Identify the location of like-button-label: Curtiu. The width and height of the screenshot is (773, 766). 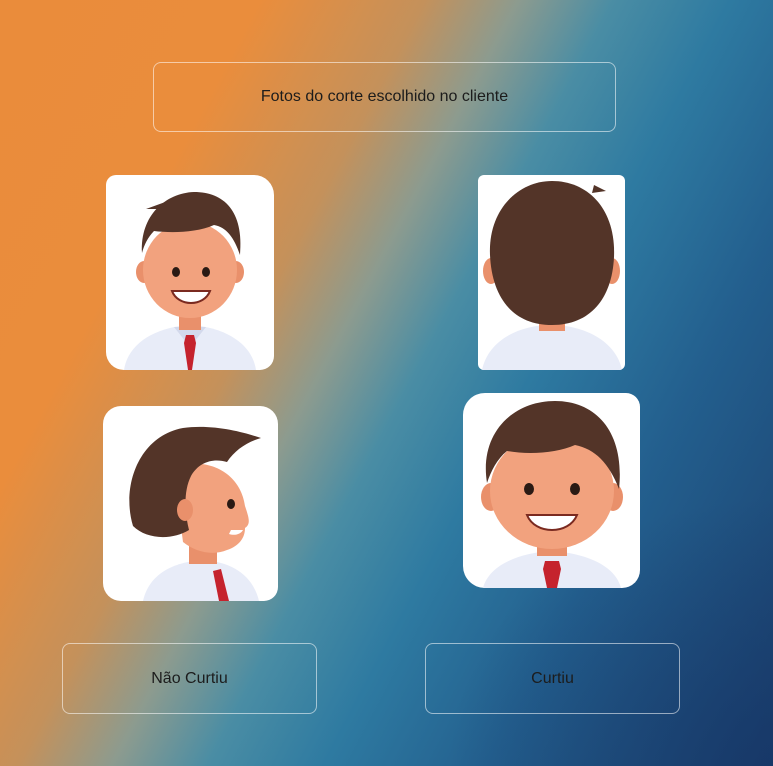
(552, 678).